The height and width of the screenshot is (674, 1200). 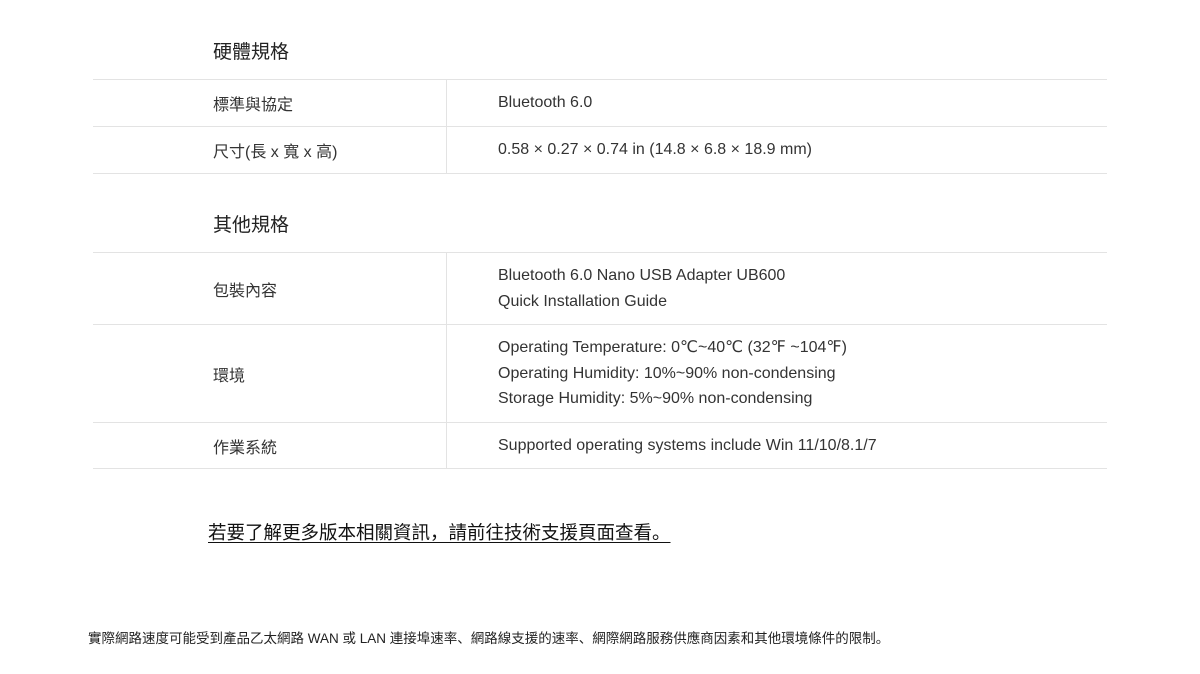 I want to click on spec-label: 標準與協定, so click(x=270, y=103).